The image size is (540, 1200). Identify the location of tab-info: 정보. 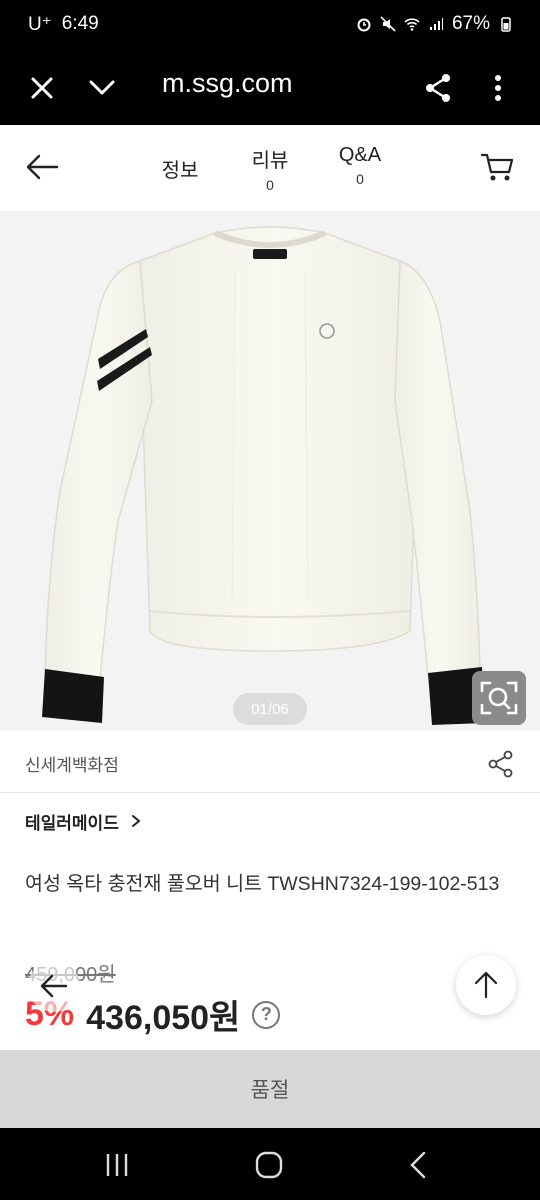
(180, 168).